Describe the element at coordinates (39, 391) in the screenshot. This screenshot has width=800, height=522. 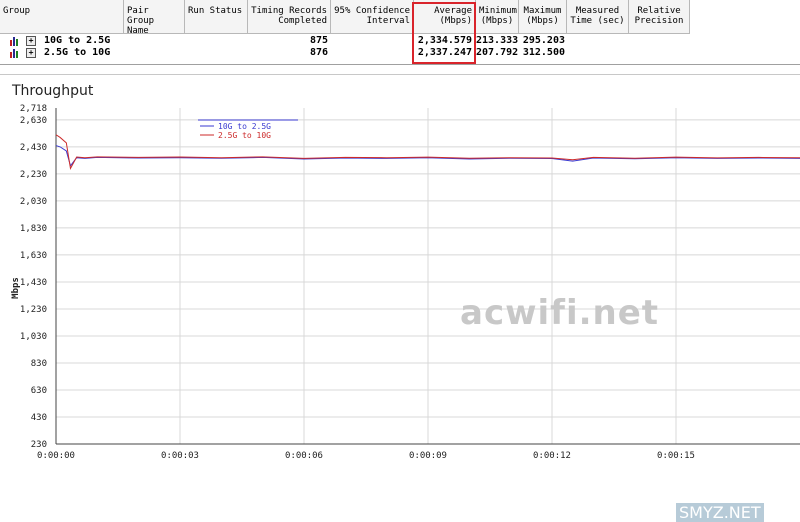
I see `y-tick-label: 630` at that location.